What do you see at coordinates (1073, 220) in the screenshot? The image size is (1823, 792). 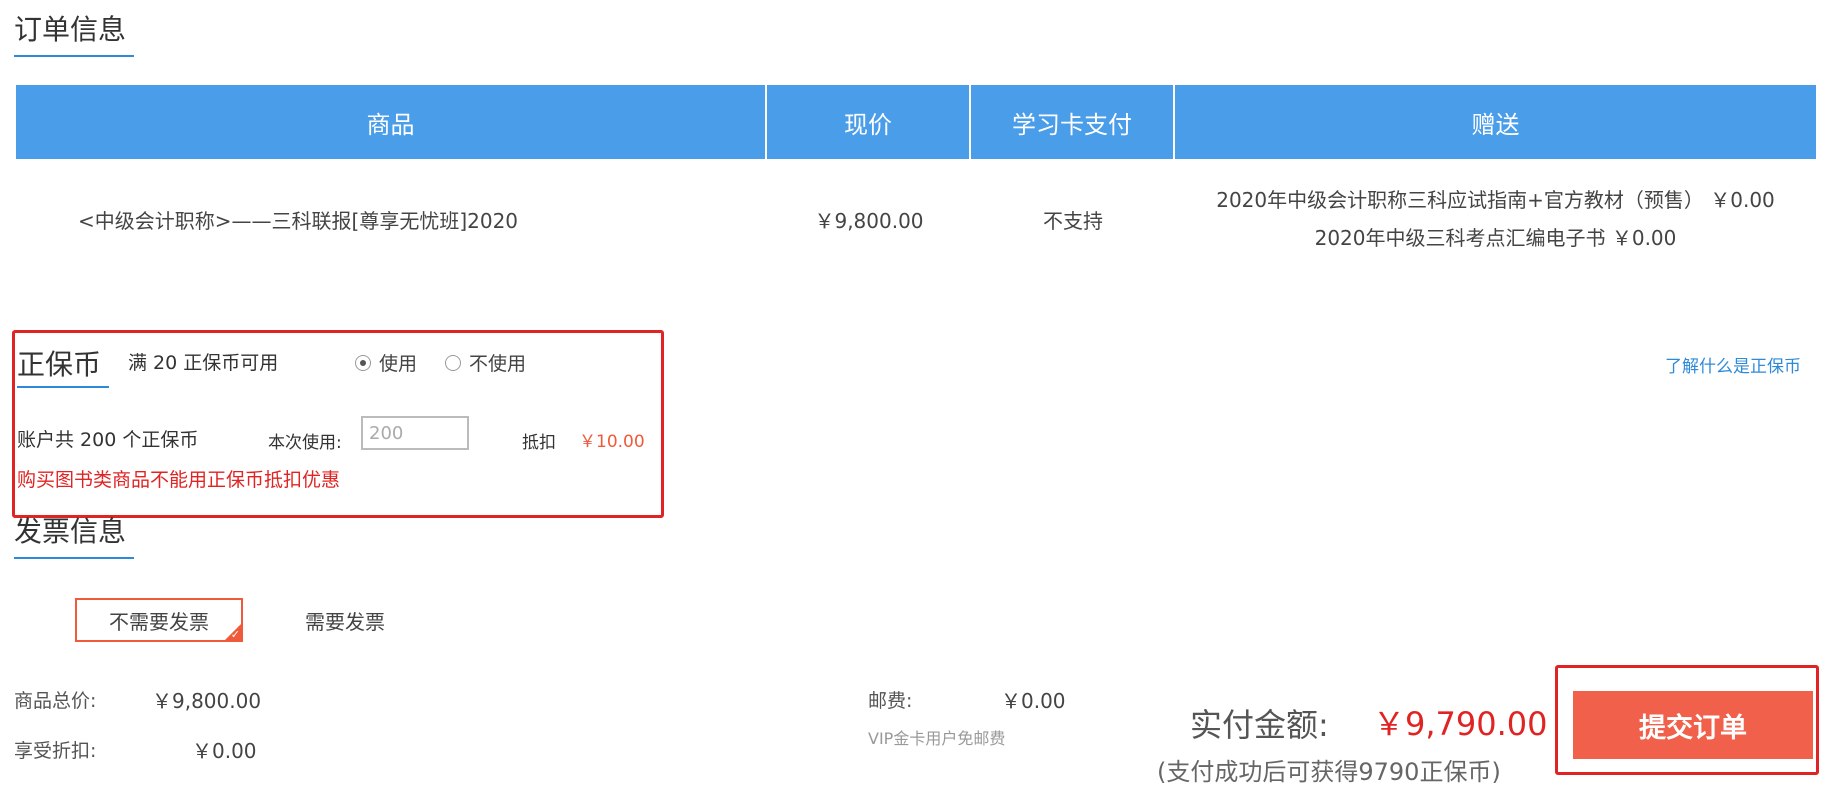 I see `row-card-pay: 不支持` at bounding box center [1073, 220].